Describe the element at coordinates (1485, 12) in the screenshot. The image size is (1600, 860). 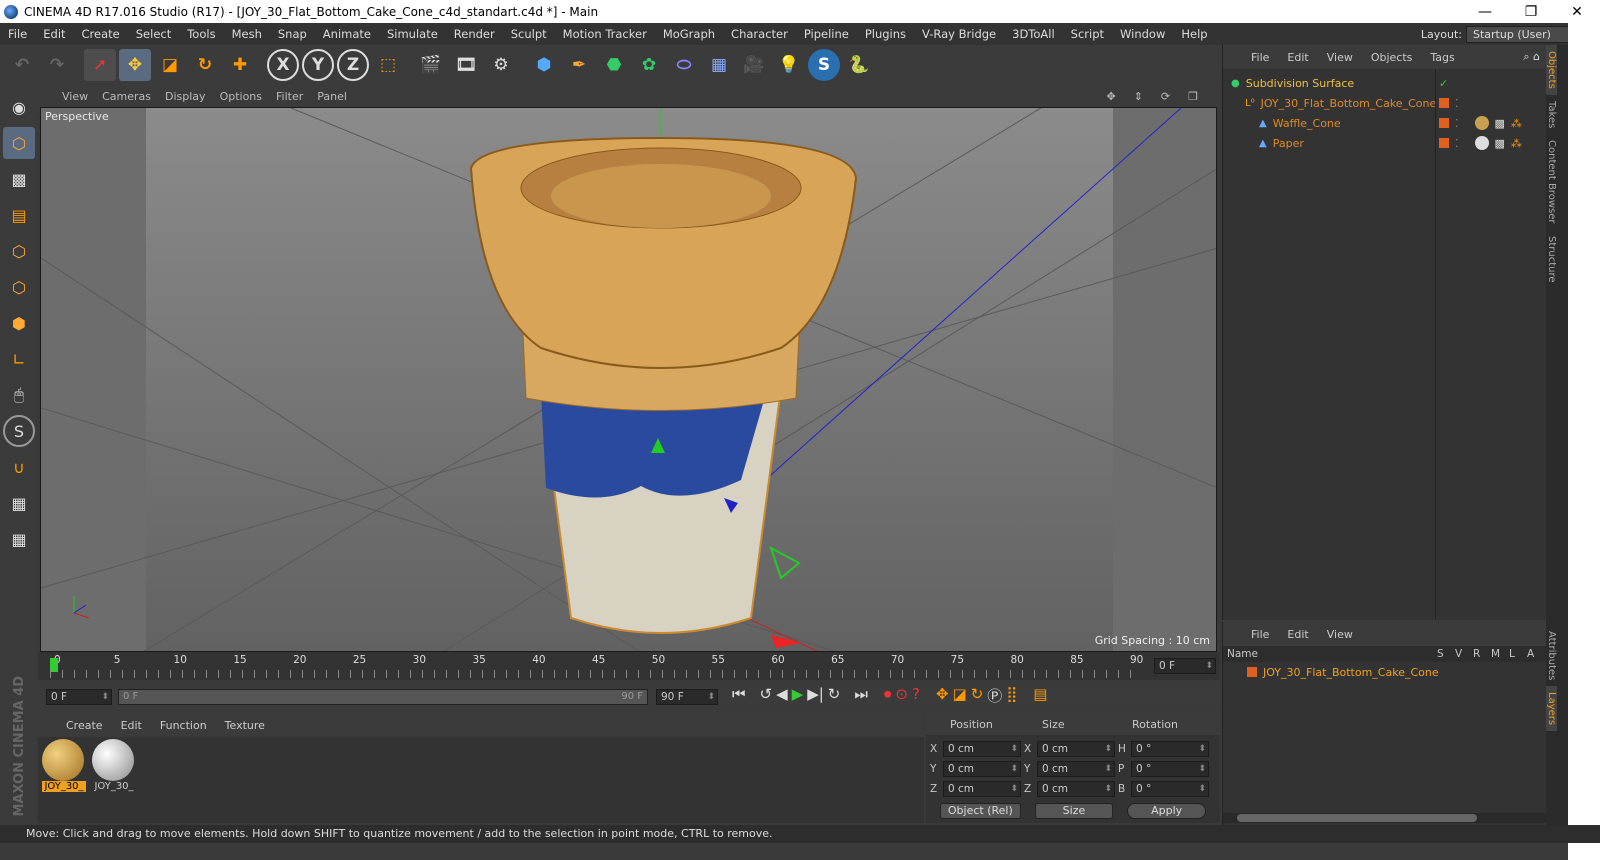
I see `minimize-button: —` at that location.